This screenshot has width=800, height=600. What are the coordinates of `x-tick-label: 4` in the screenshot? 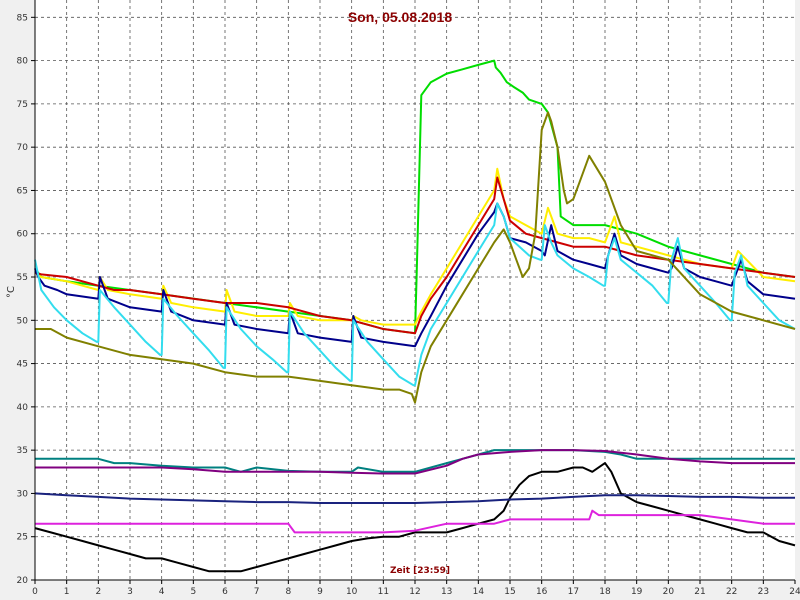 It's located at (162, 592).